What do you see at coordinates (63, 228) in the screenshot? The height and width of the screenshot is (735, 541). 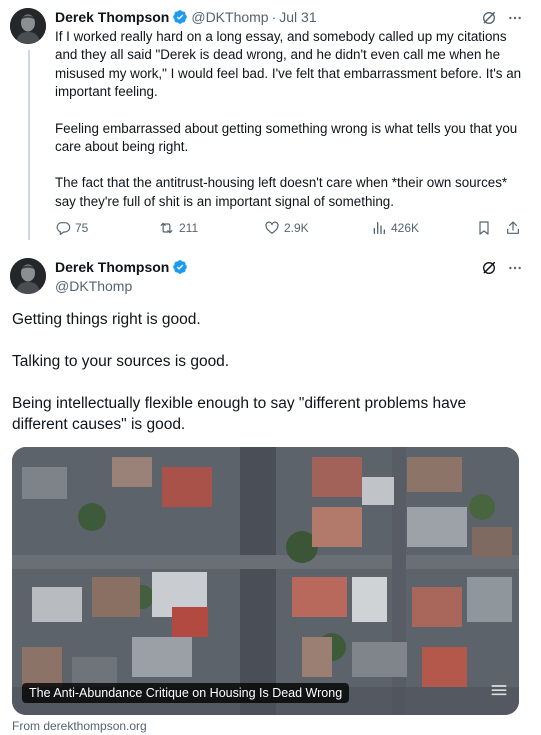 I see `reply-icon` at bounding box center [63, 228].